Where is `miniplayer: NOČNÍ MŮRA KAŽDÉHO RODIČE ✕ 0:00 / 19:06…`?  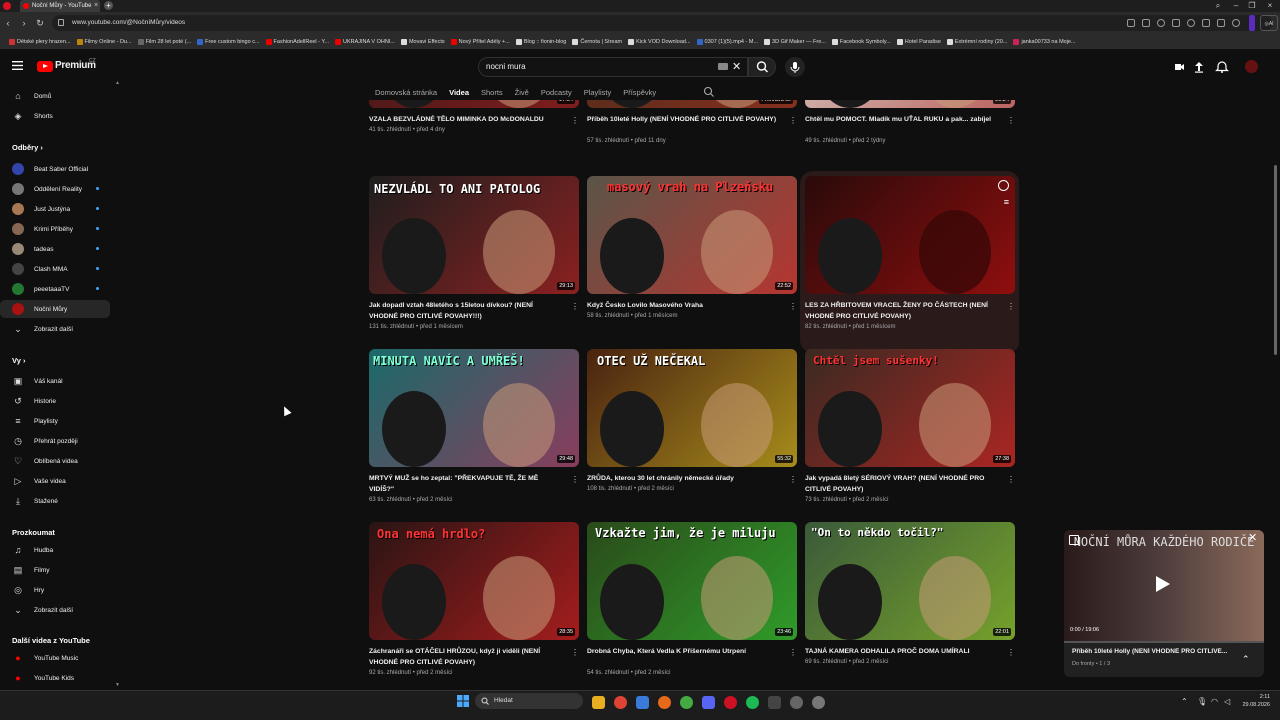 miniplayer: NOČNÍ MŮRA KAŽDÉHO RODIČE ✕ 0:00 / 19:06… is located at coordinates (1164, 603).